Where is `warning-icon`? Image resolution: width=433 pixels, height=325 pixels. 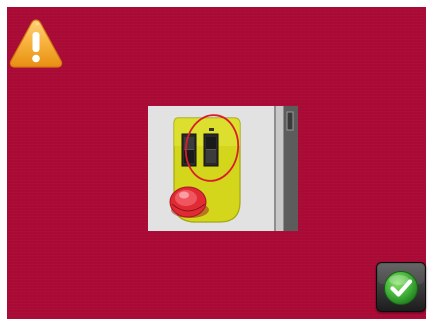
warning-icon is located at coordinates (36, 43).